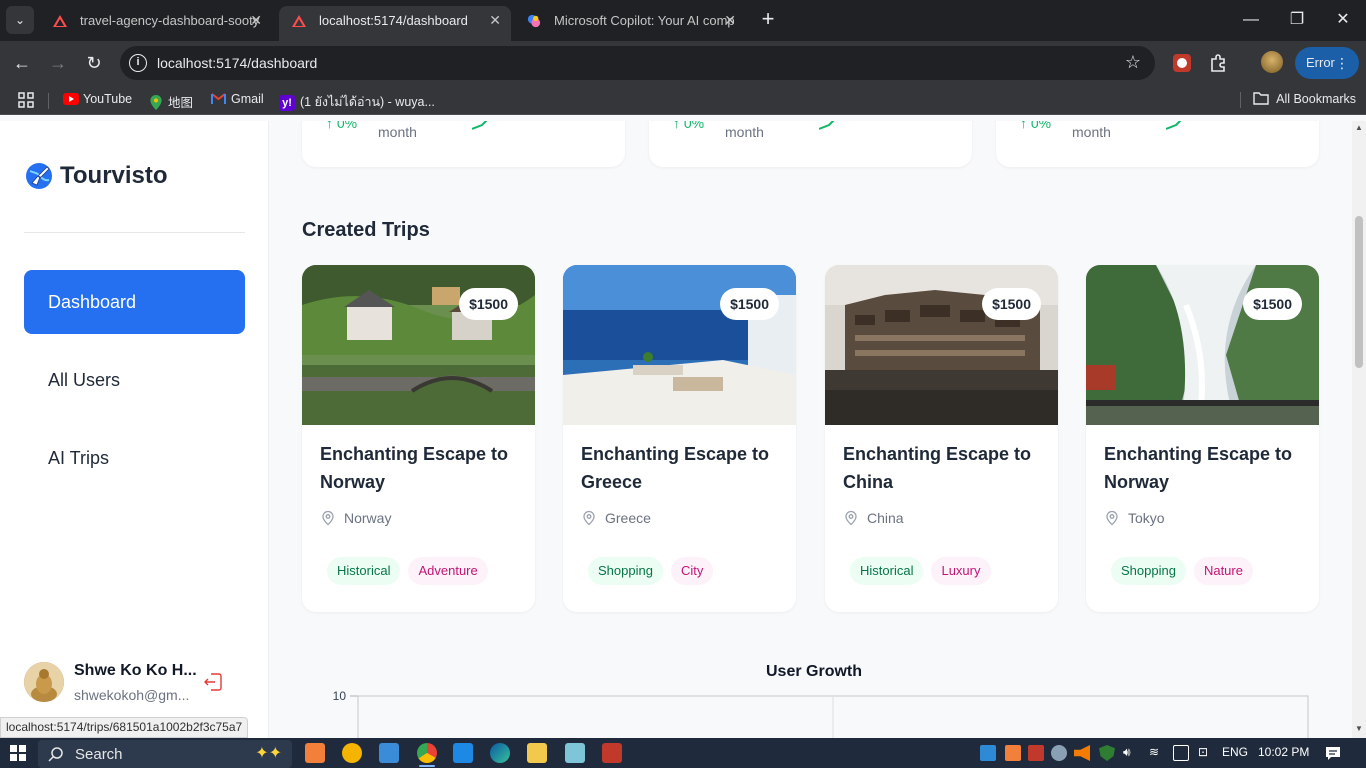  I want to click on tab-title: localhost:5174/dashboard, so click(393, 20).